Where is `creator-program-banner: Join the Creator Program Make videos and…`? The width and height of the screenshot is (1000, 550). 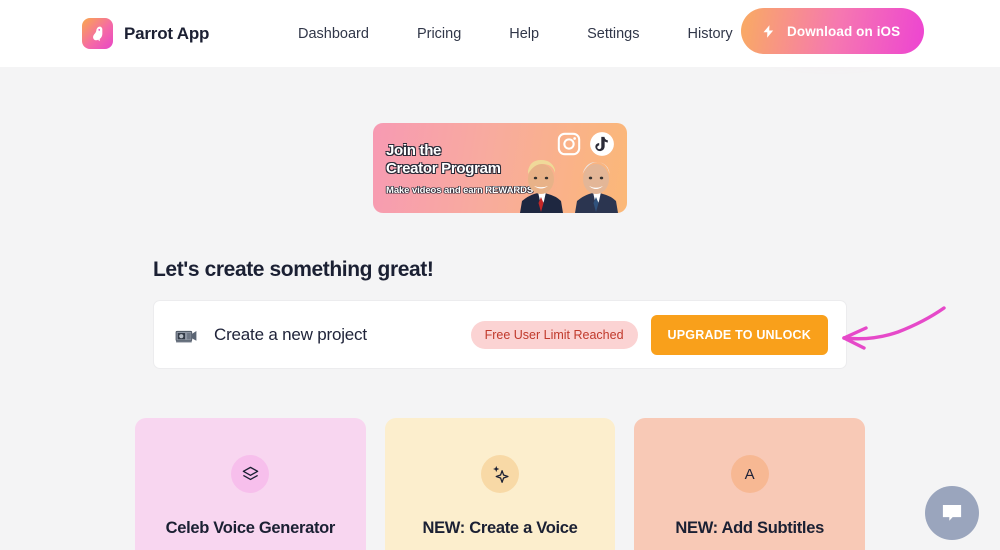 creator-program-banner: Join the Creator Program Make videos and… is located at coordinates (500, 168).